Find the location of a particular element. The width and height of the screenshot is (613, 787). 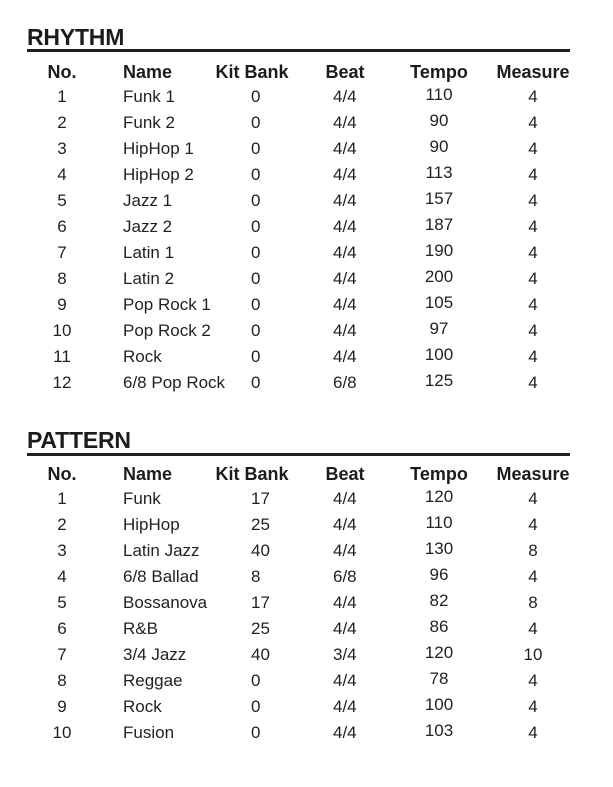

cell-no: 8 is located at coordinates (62, 278).